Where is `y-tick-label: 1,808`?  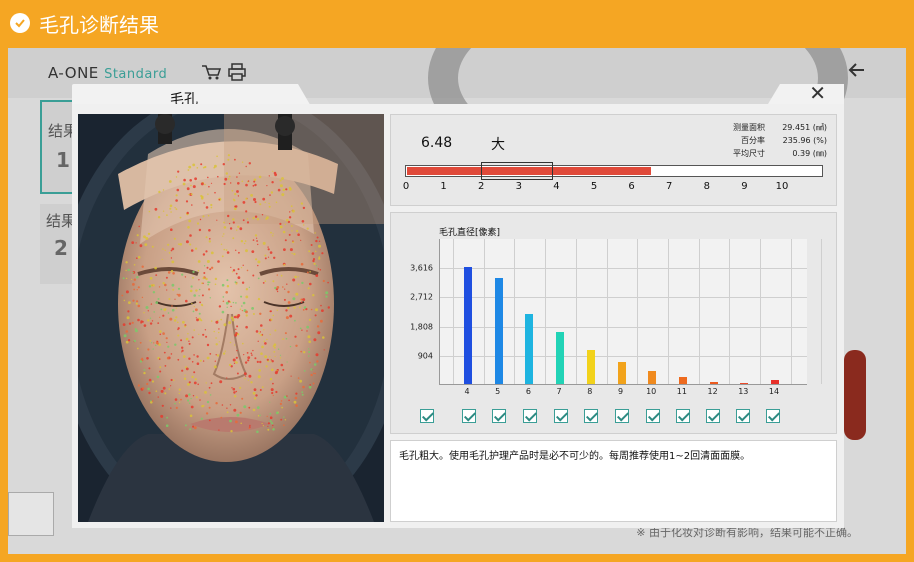
y-tick-label: 1,808 is located at coordinates (421, 327).